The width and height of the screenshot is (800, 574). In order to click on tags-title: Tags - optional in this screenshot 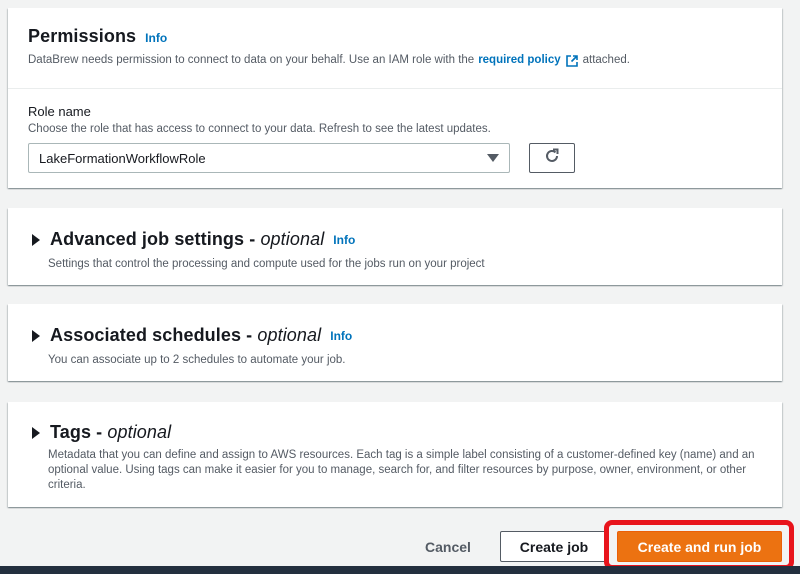, I will do `click(110, 432)`.